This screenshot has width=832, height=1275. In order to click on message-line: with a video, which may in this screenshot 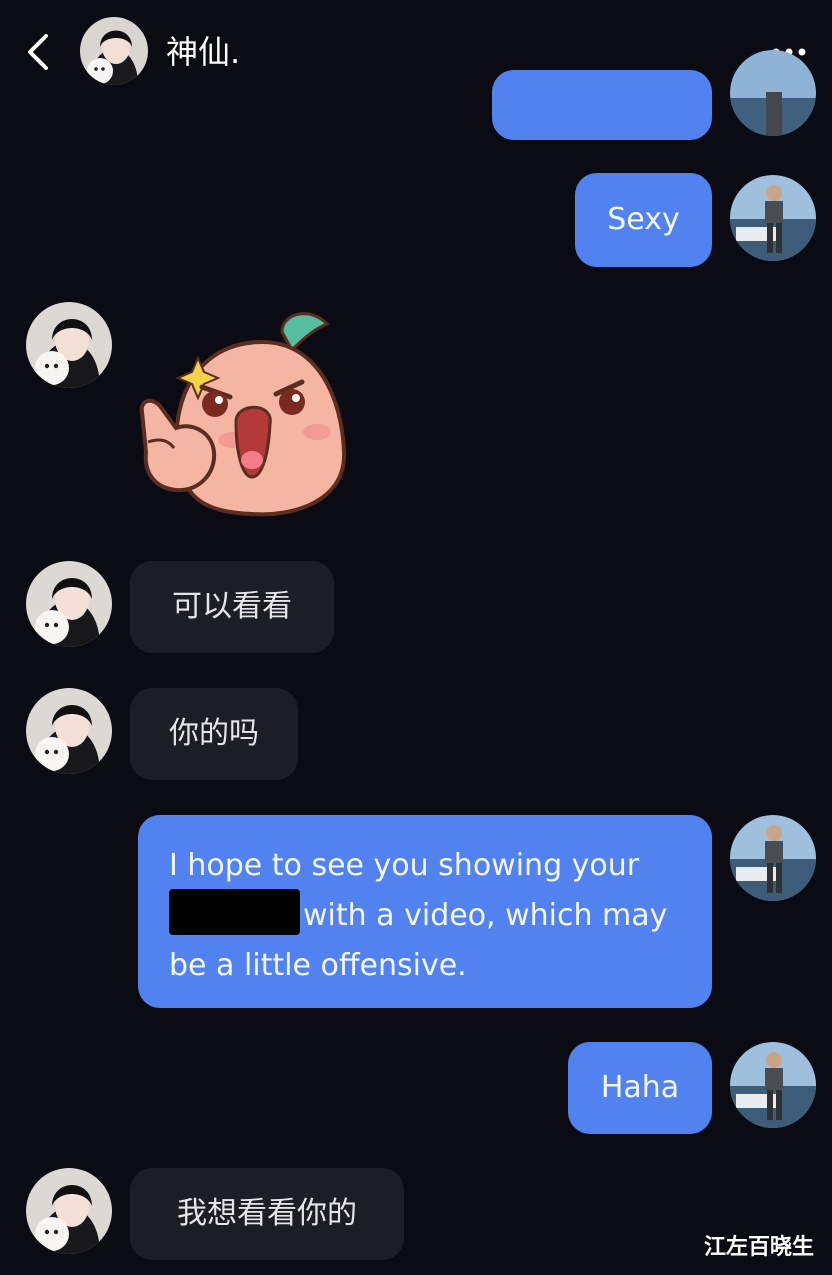, I will do `click(425, 914)`.